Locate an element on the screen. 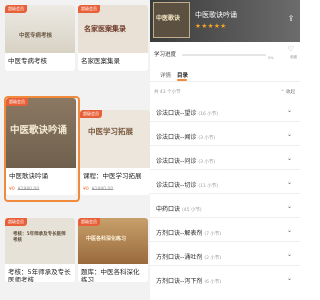  chapter-item: 方剂口诀--涌吐剂 (2 小节) ⌄ is located at coordinates (225, 256).